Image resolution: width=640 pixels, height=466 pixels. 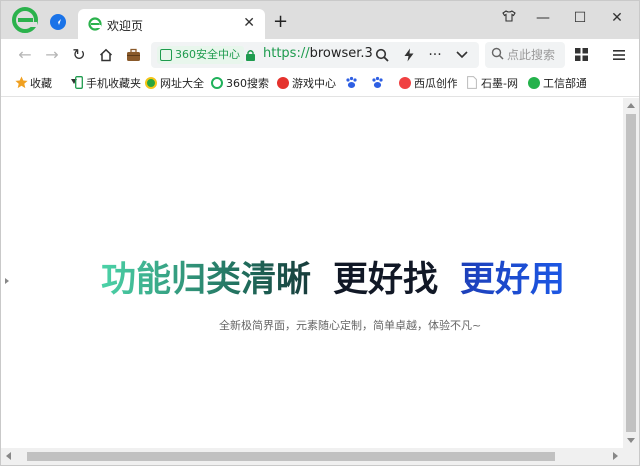 What do you see at coordinates (435, 55) in the screenshot?
I see `more-options-button: ···` at bounding box center [435, 55].